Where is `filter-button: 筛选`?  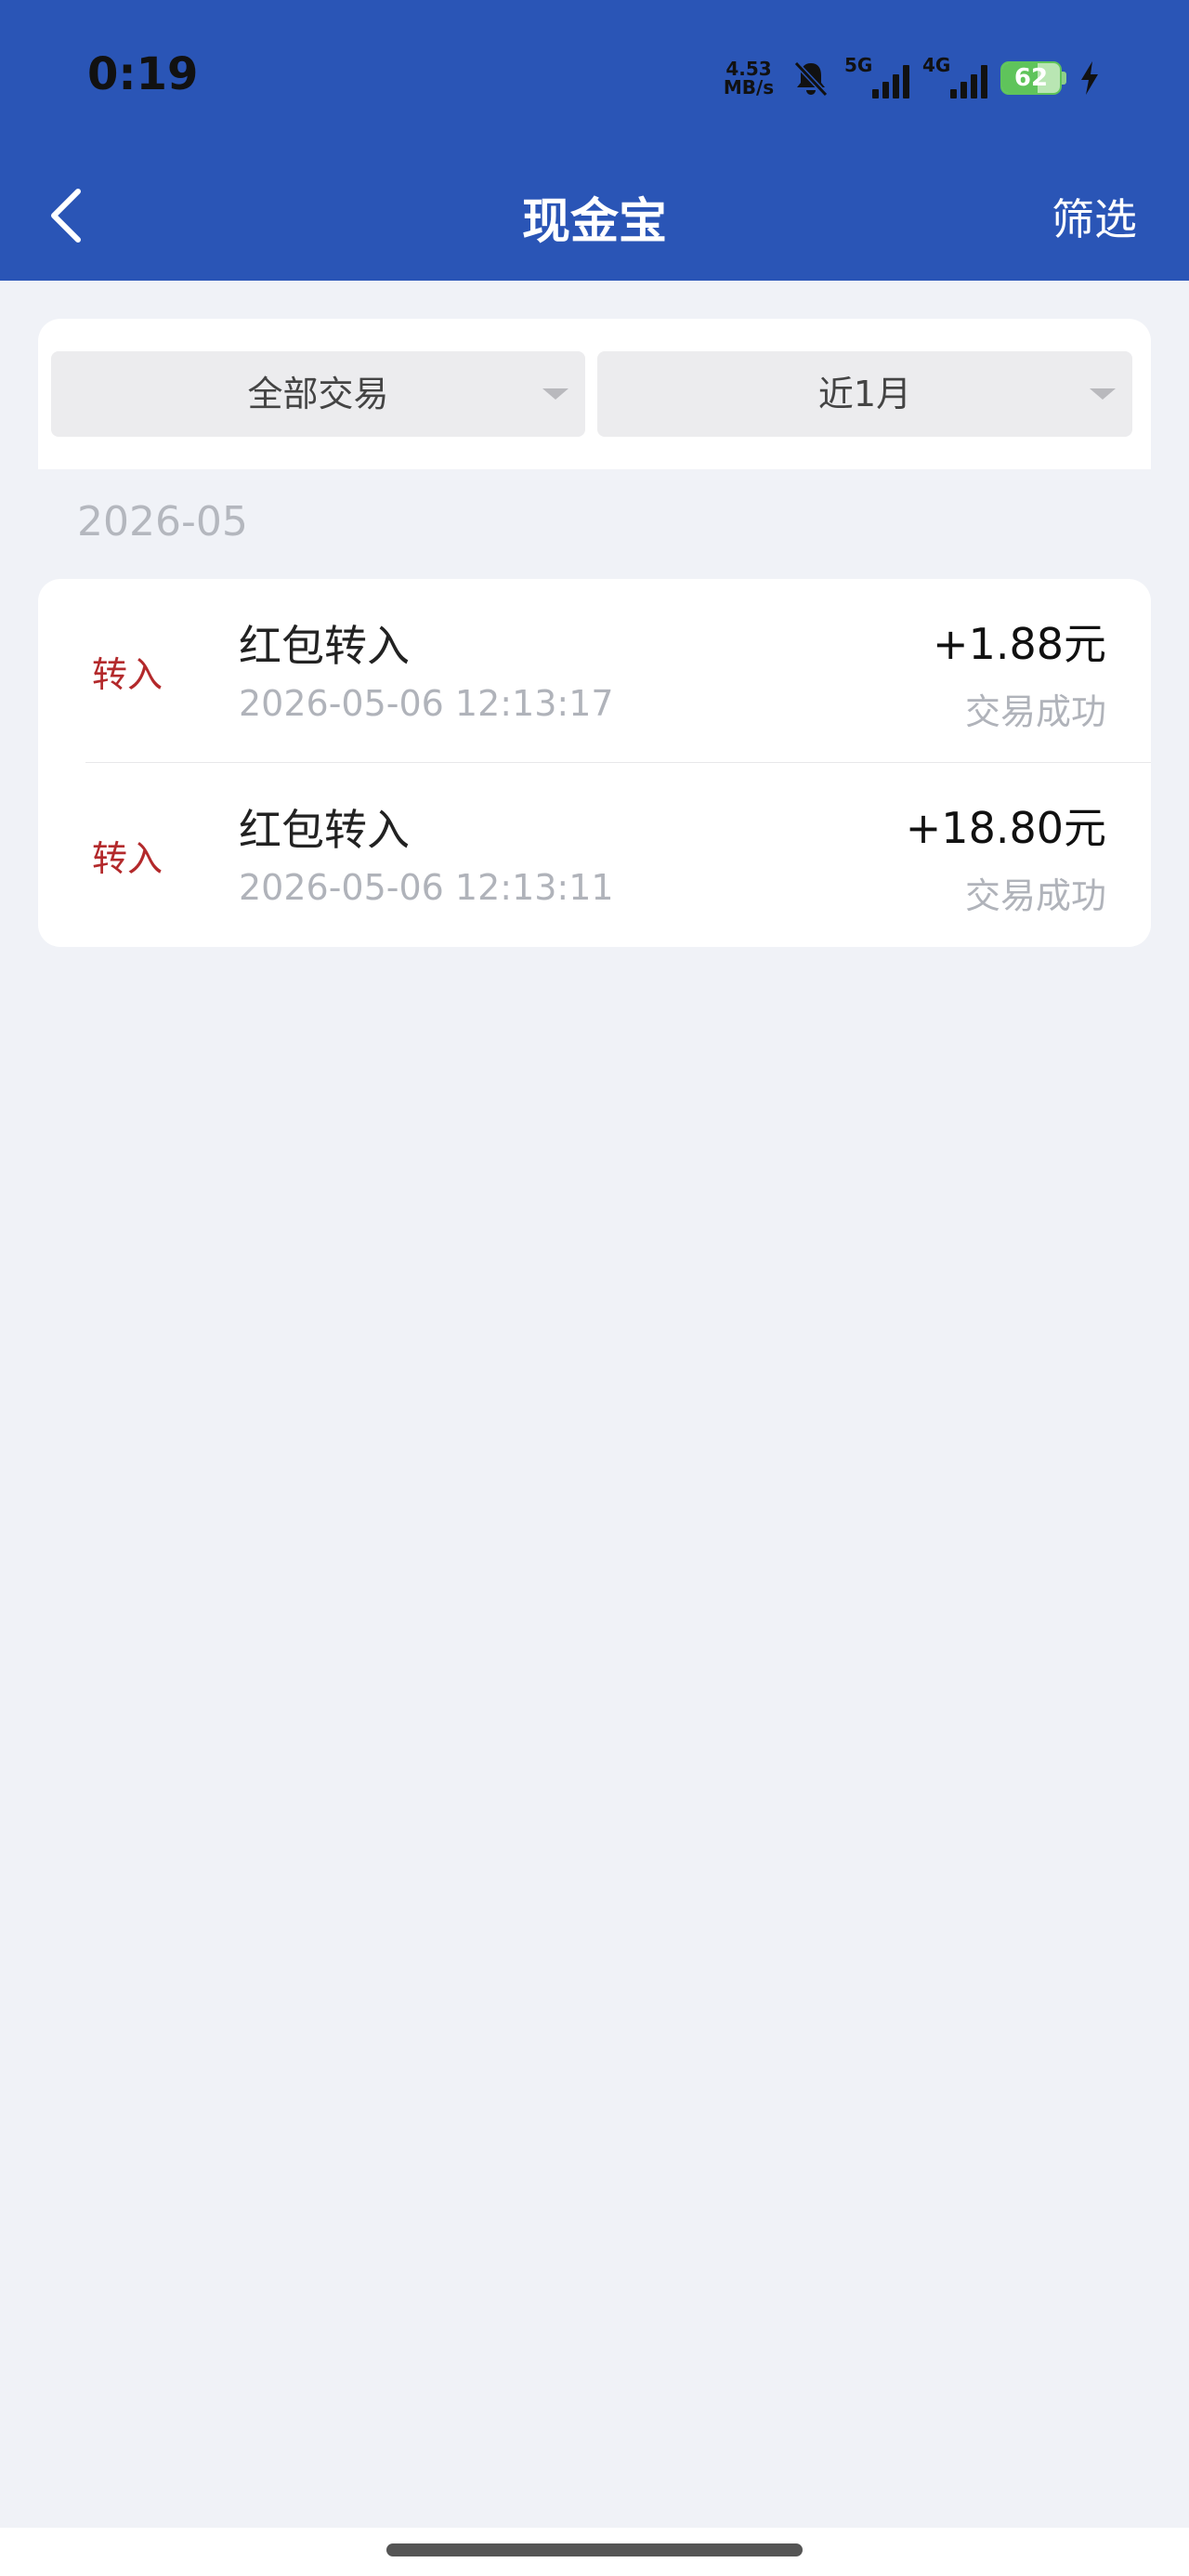
filter-button: 筛选 is located at coordinates (1094, 216).